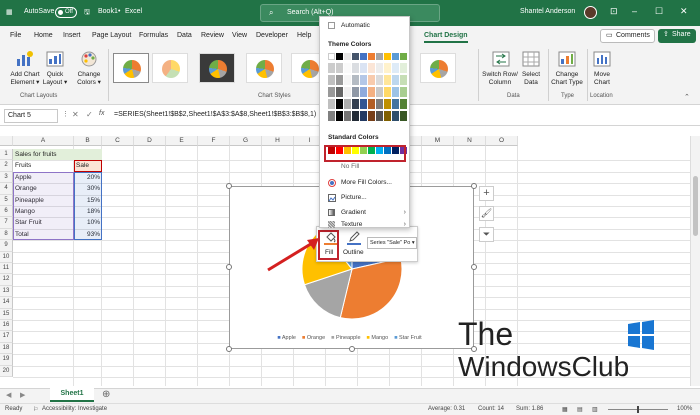  Describe the element at coordinates (6, 177) in the screenshot. I see `row-header: 3` at that location.